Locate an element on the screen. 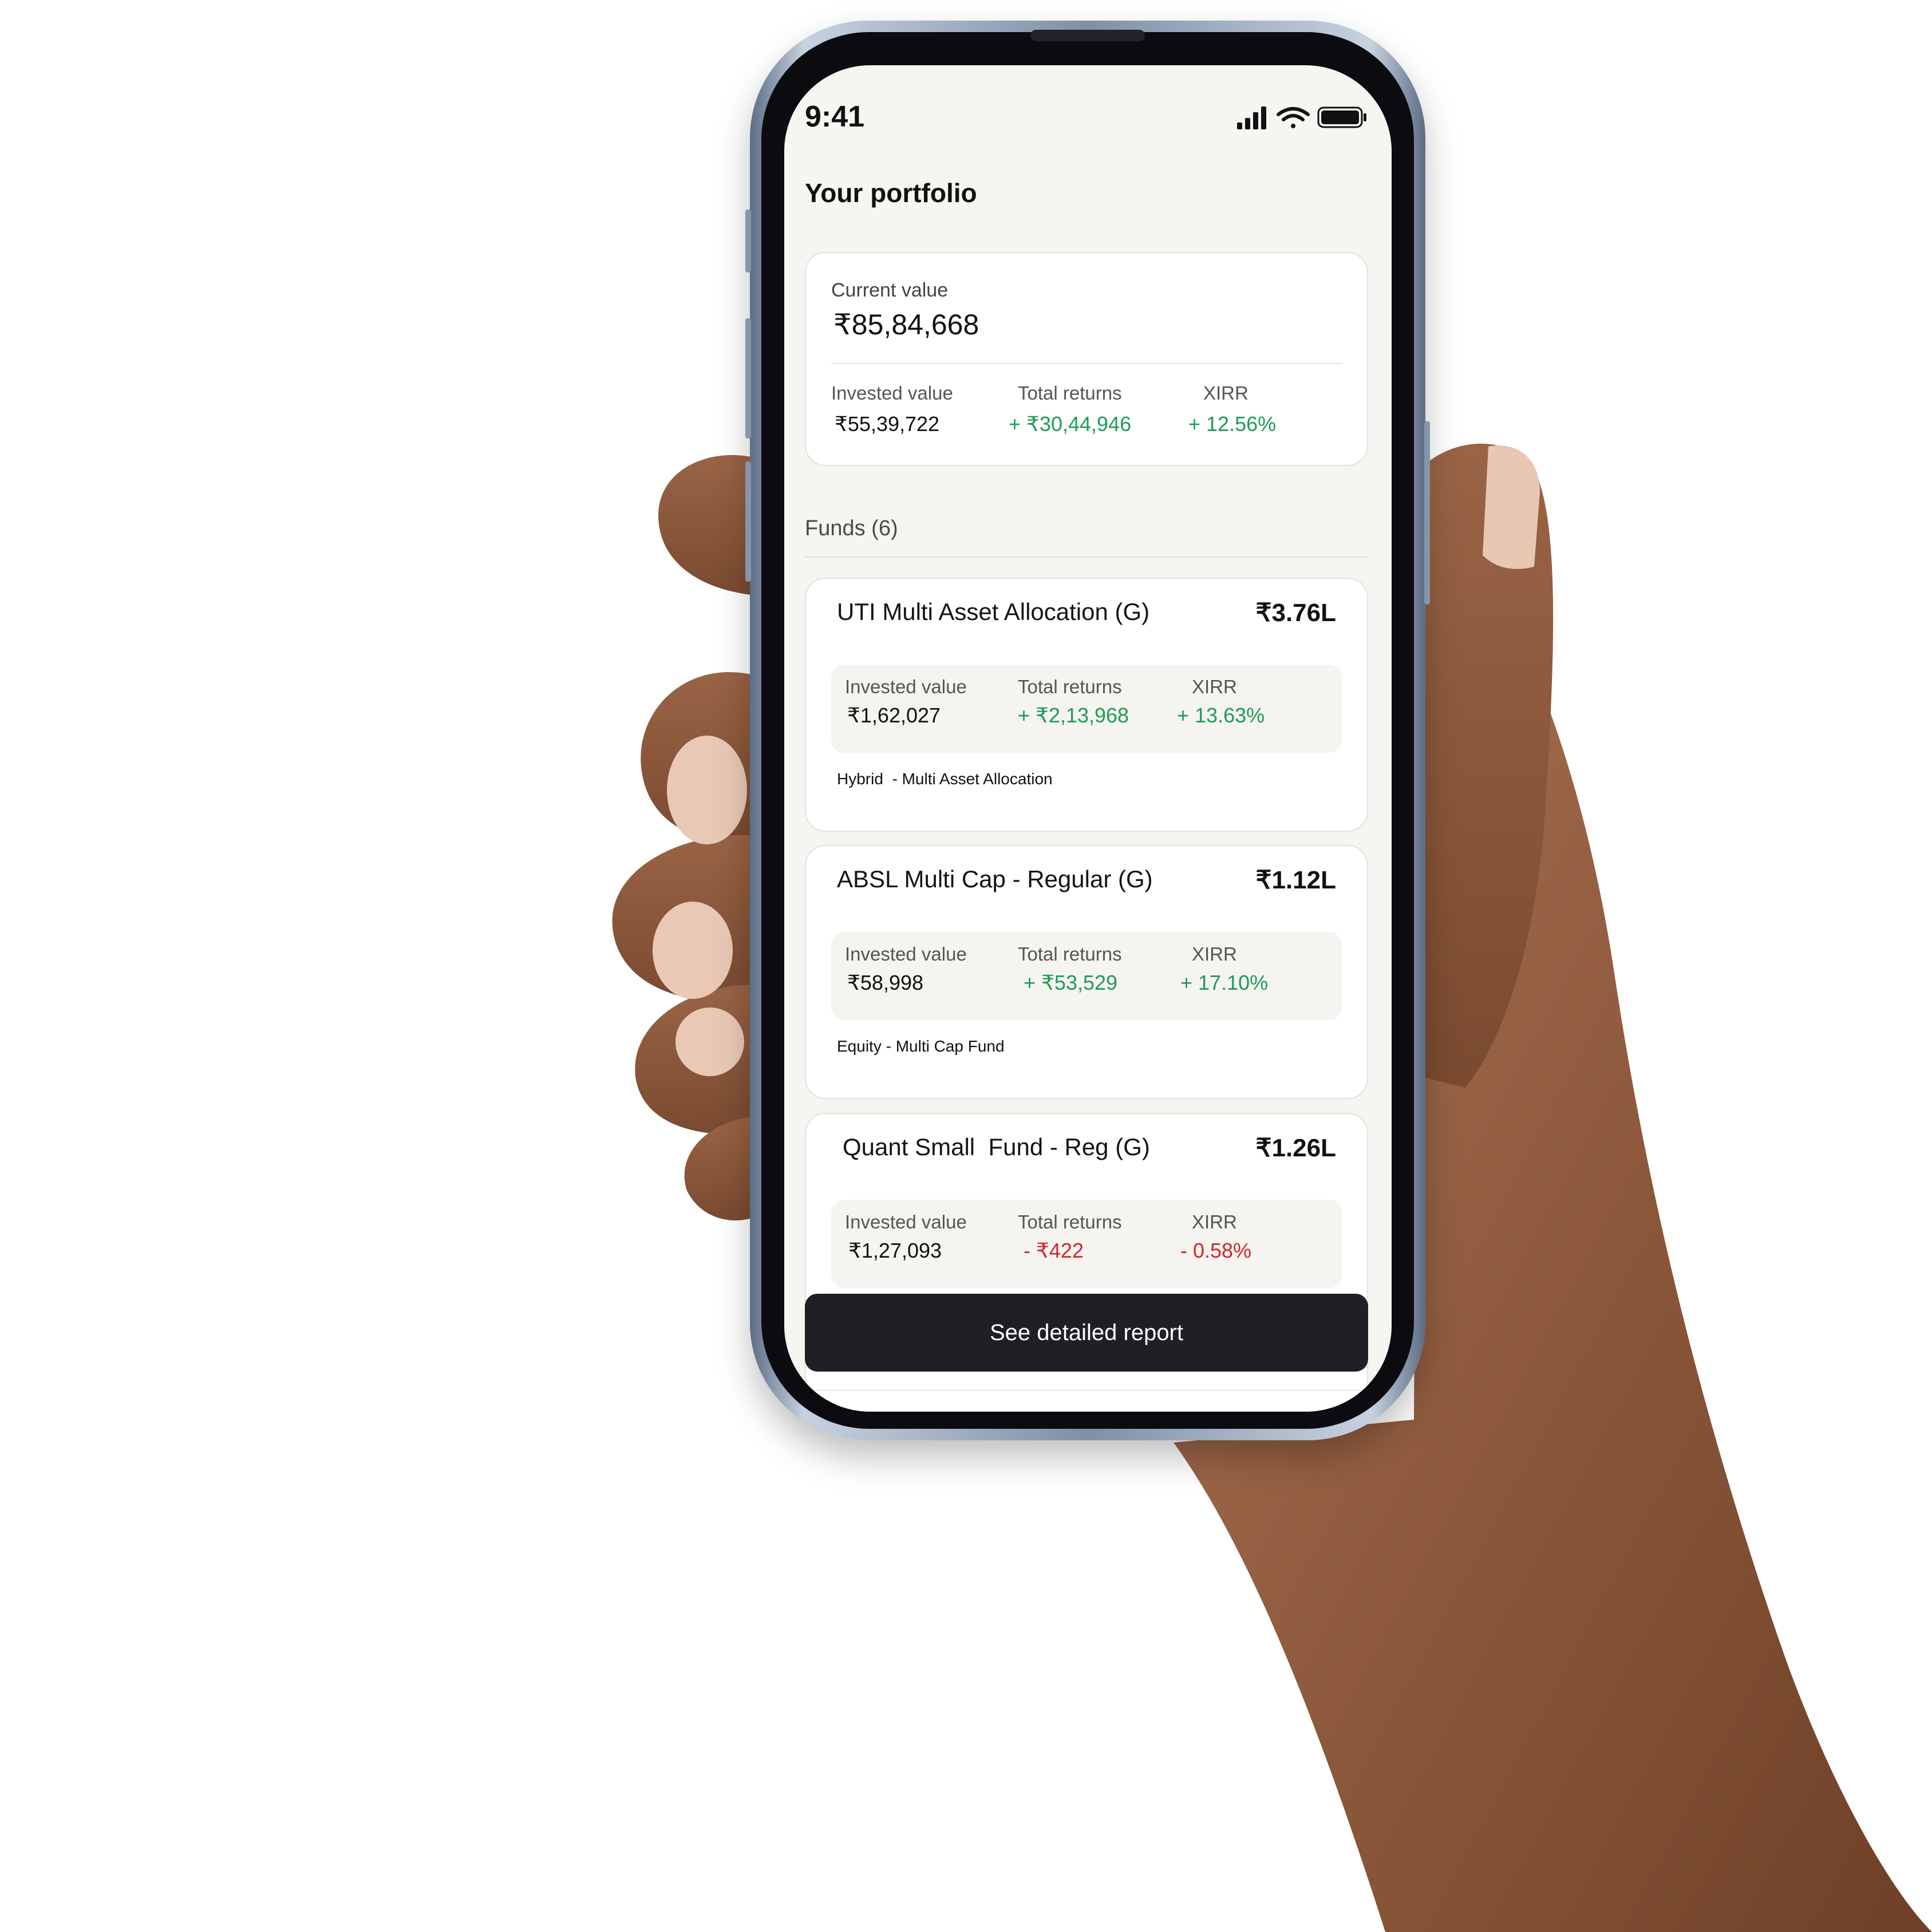  invested-value: ₹58,998 is located at coordinates (885, 982).